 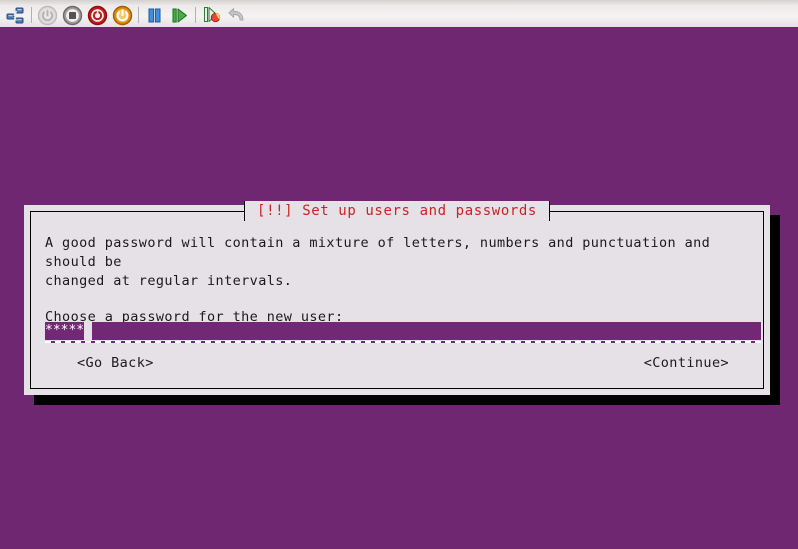 I want to click on vm-network-icon, so click(x=15, y=15).